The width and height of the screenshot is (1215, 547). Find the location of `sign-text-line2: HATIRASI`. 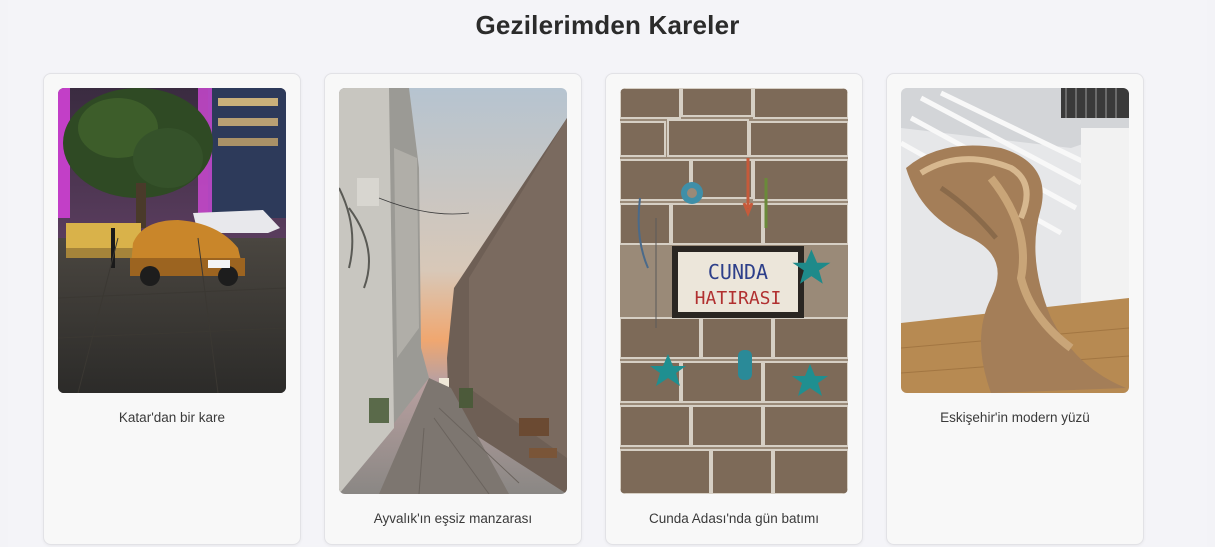

sign-text-line2: HATIRASI is located at coordinates (738, 298).